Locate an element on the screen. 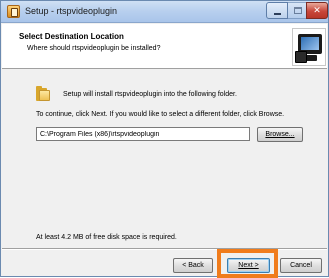 This screenshot has width=329, height=278. cancel-label: Cancel is located at coordinates (301, 265).